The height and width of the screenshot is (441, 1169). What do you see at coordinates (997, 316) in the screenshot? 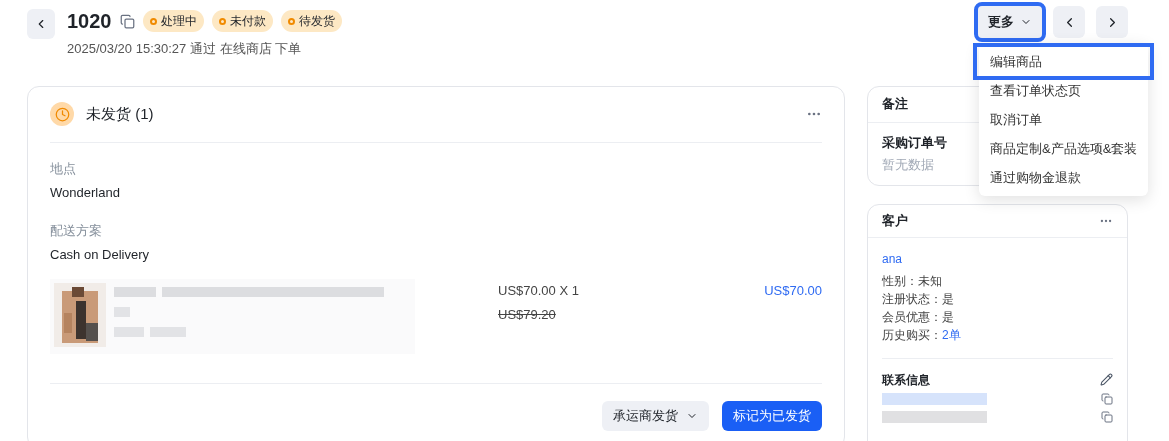
I see `customer-field: 会员优惠：是` at bounding box center [997, 316].